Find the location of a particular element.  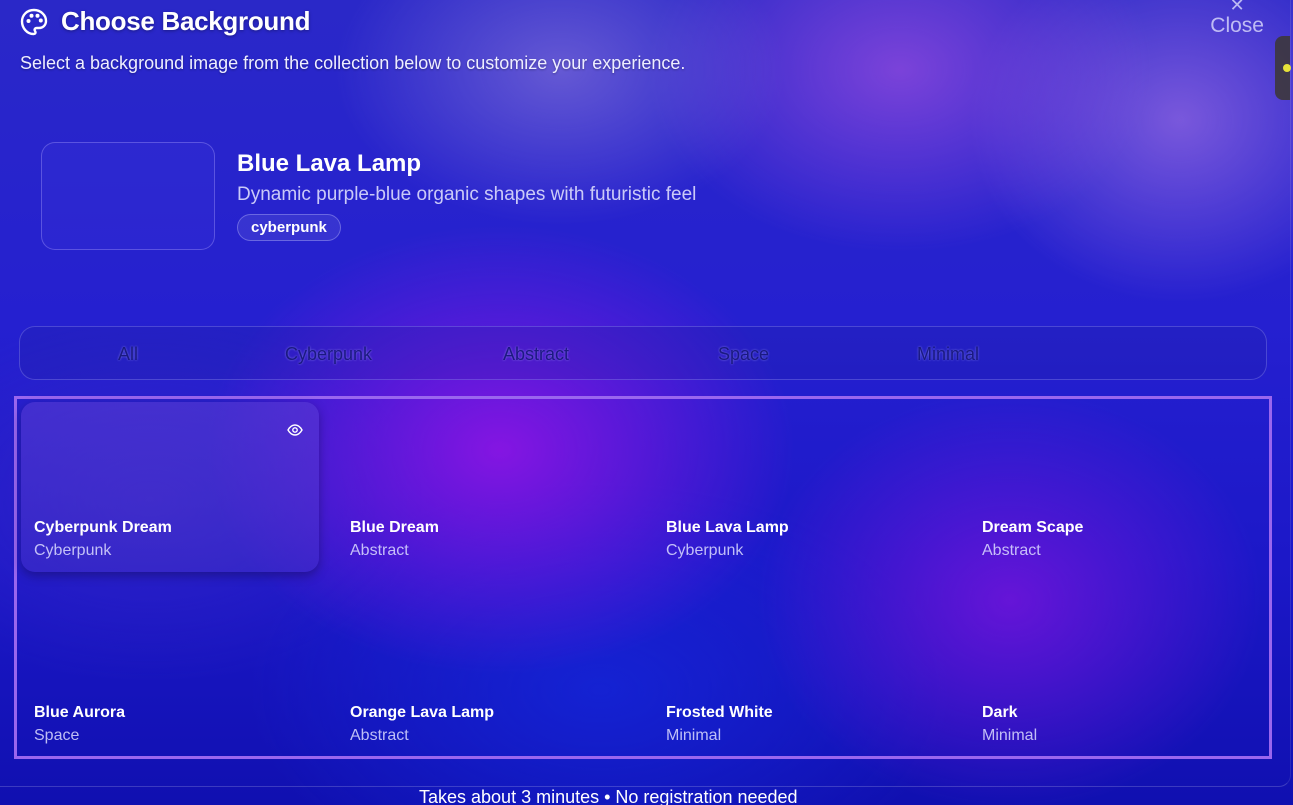

background-card: Dark Minimal is located at coordinates (1118, 672).